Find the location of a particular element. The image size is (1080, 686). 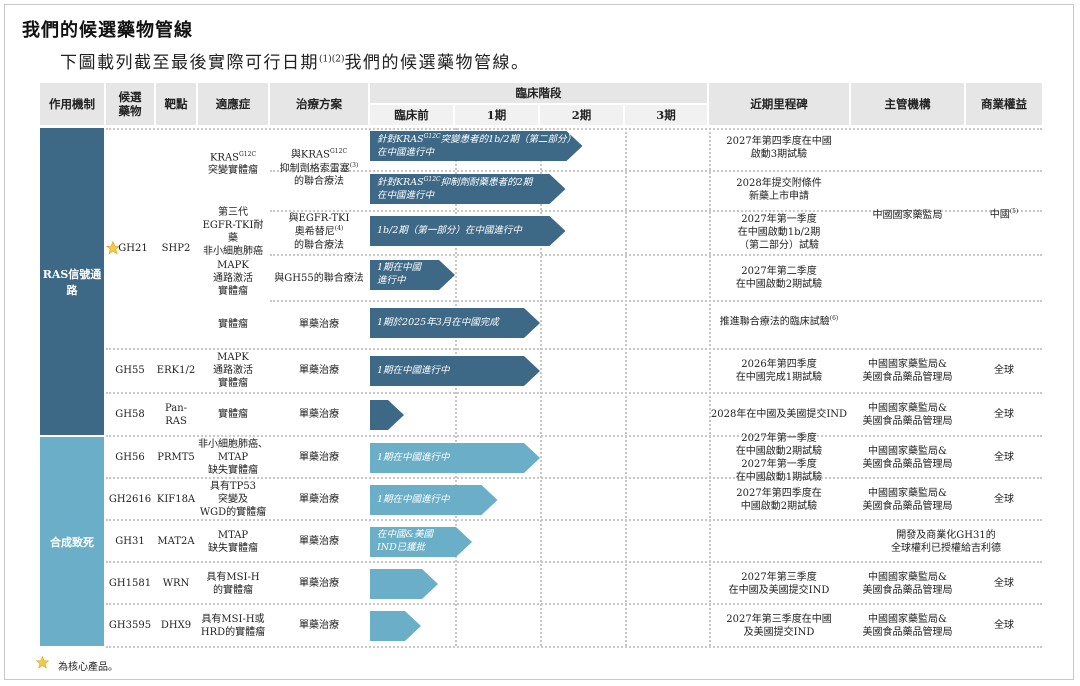

arrow-gh31-label: 在中國&美國 IND已獲批 is located at coordinates (421, 542).